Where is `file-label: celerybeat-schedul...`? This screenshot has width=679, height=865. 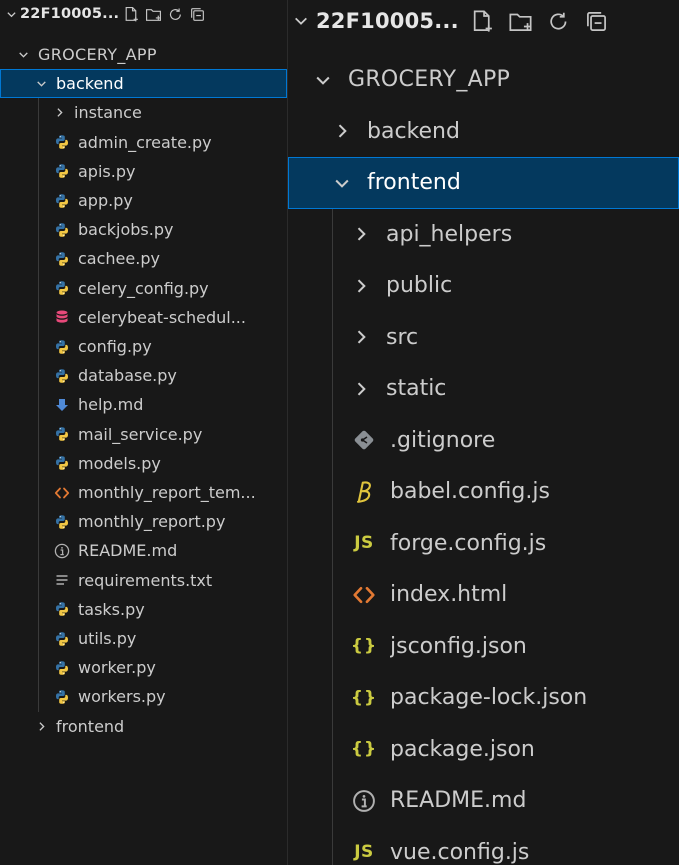
file-label: celerybeat-schedul... is located at coordinates (162, 317).